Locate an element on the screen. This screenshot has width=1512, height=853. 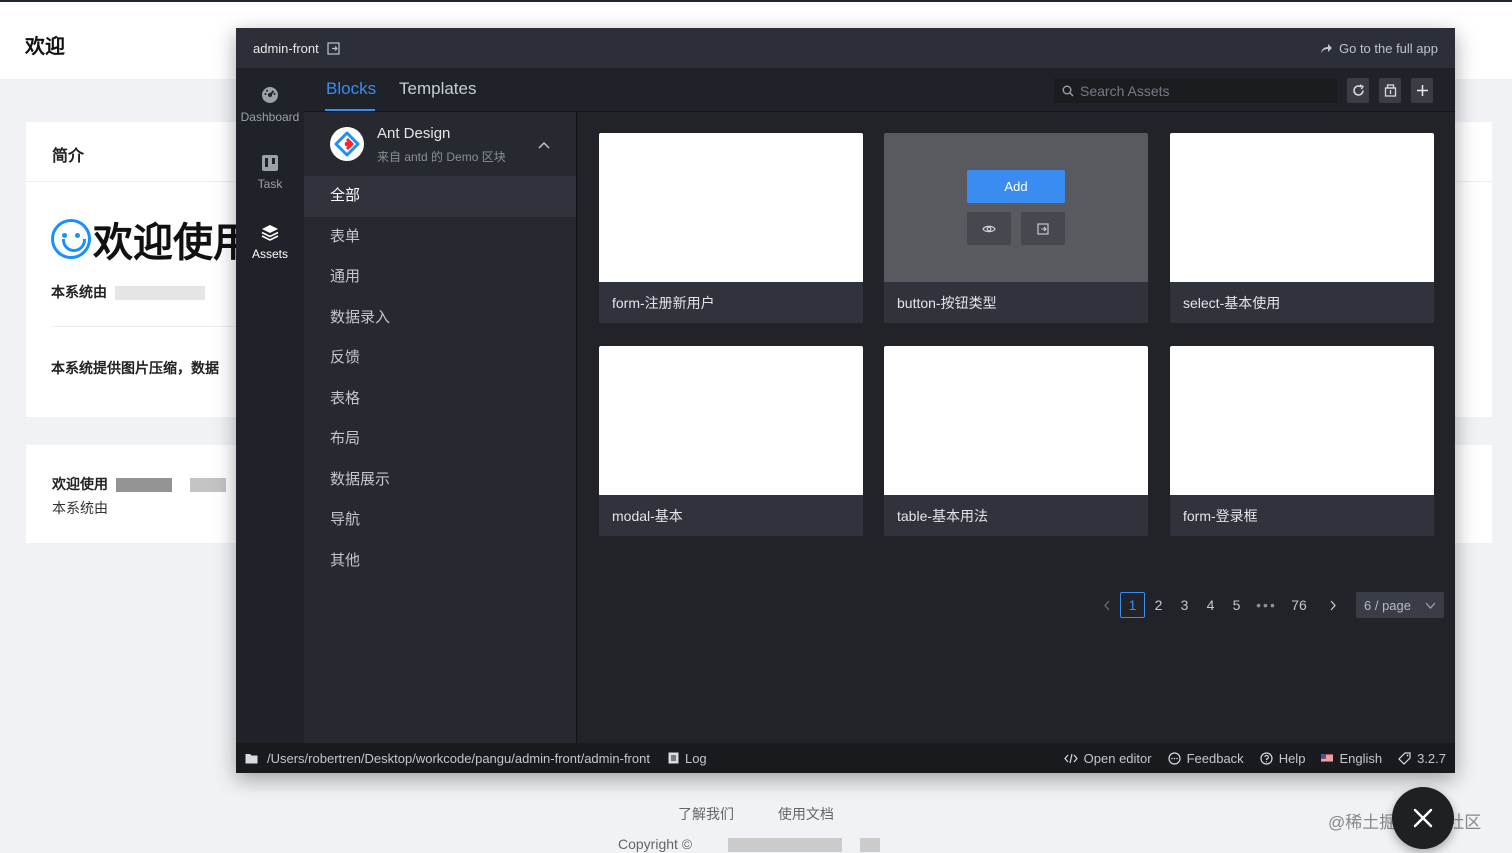
open-editor-button: Open editor is located at coordinates (1107, 758).